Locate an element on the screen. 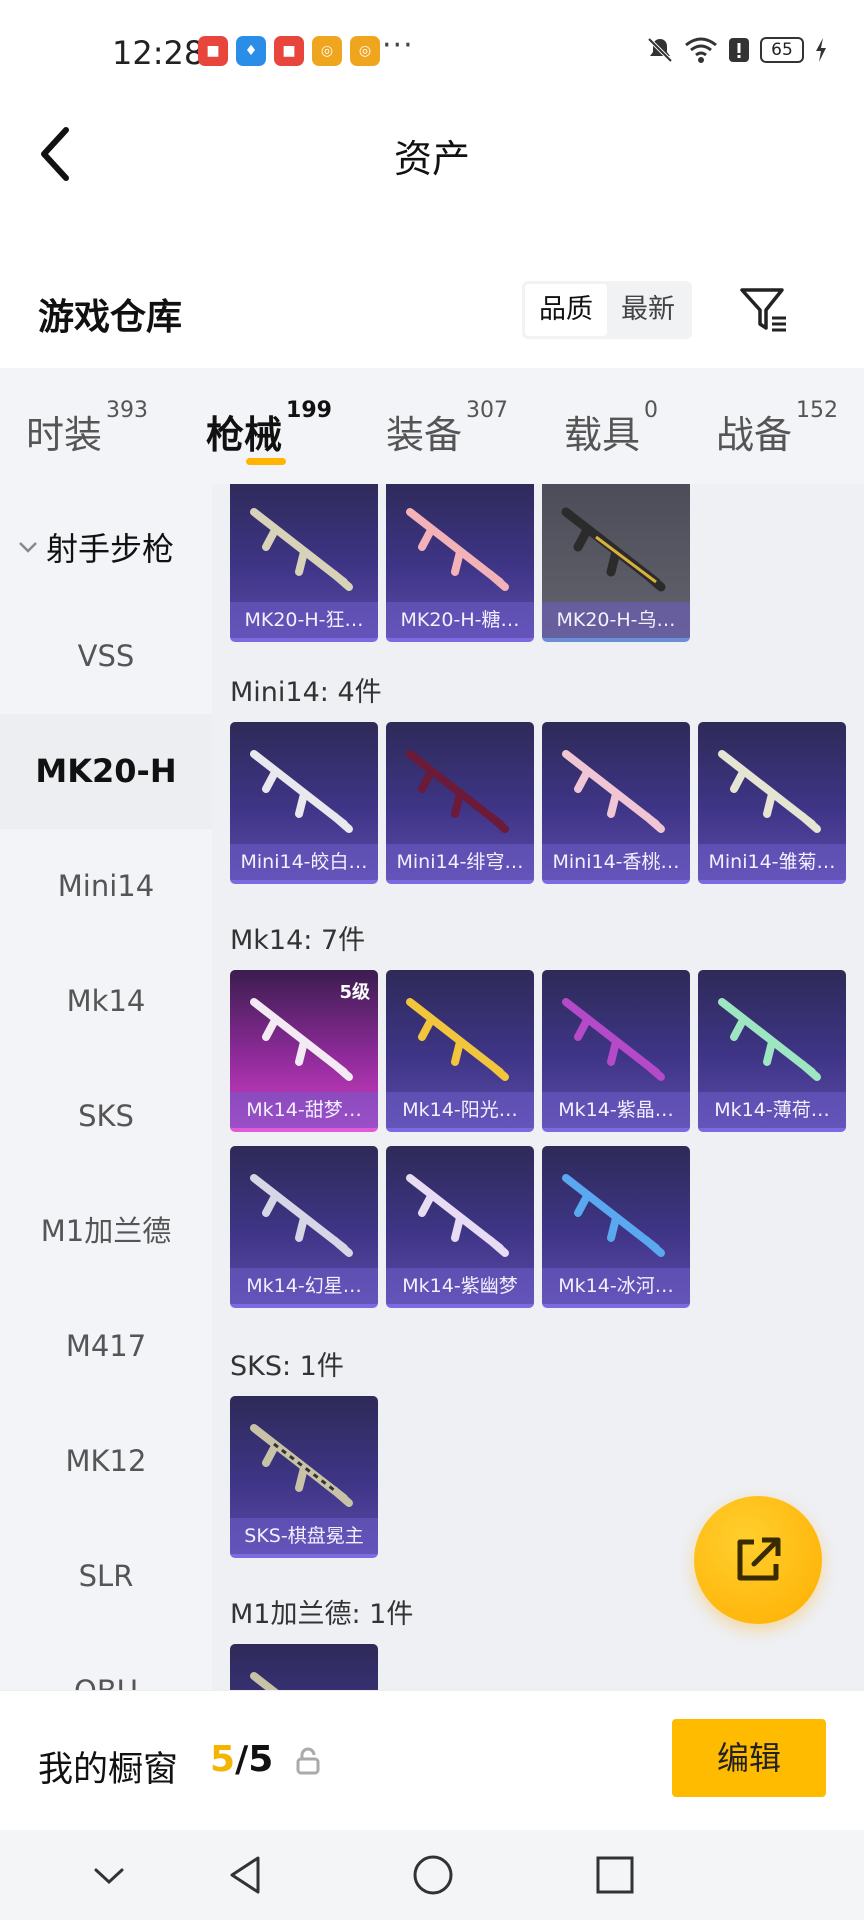 The height and width of the screenshot is (1920, 864). sidebar-item-mini14: Mini14 is located at coordinates (106, 886).